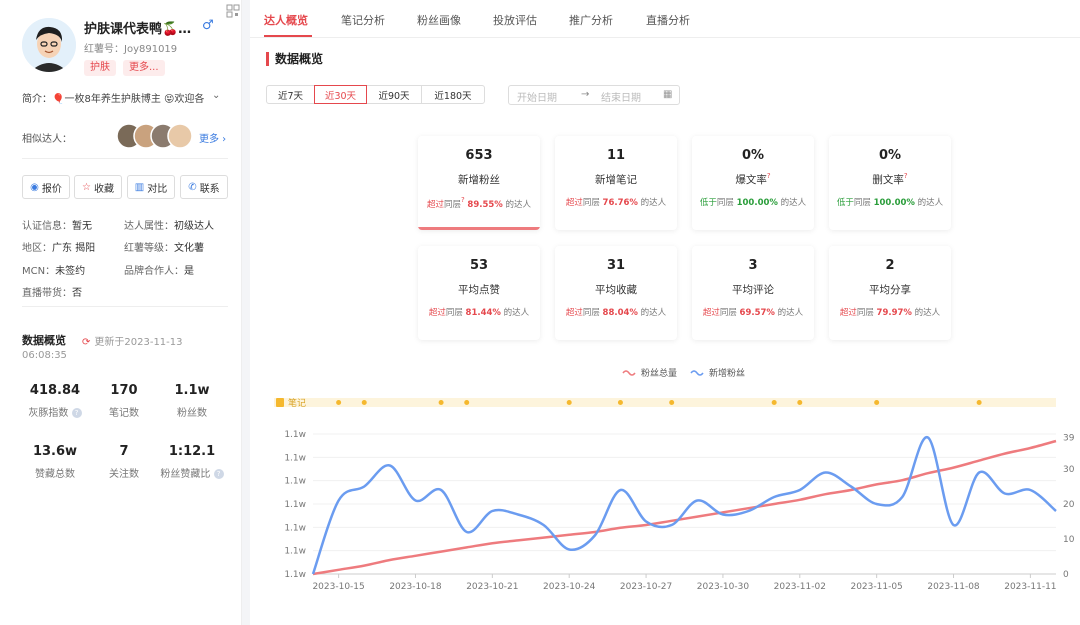 The width and height of the screenshot is (1080, 625). I want to click on metric-card-avg-collects: 31 平均收藏 超过同层 88.04% 的达人, so click(616, 293).